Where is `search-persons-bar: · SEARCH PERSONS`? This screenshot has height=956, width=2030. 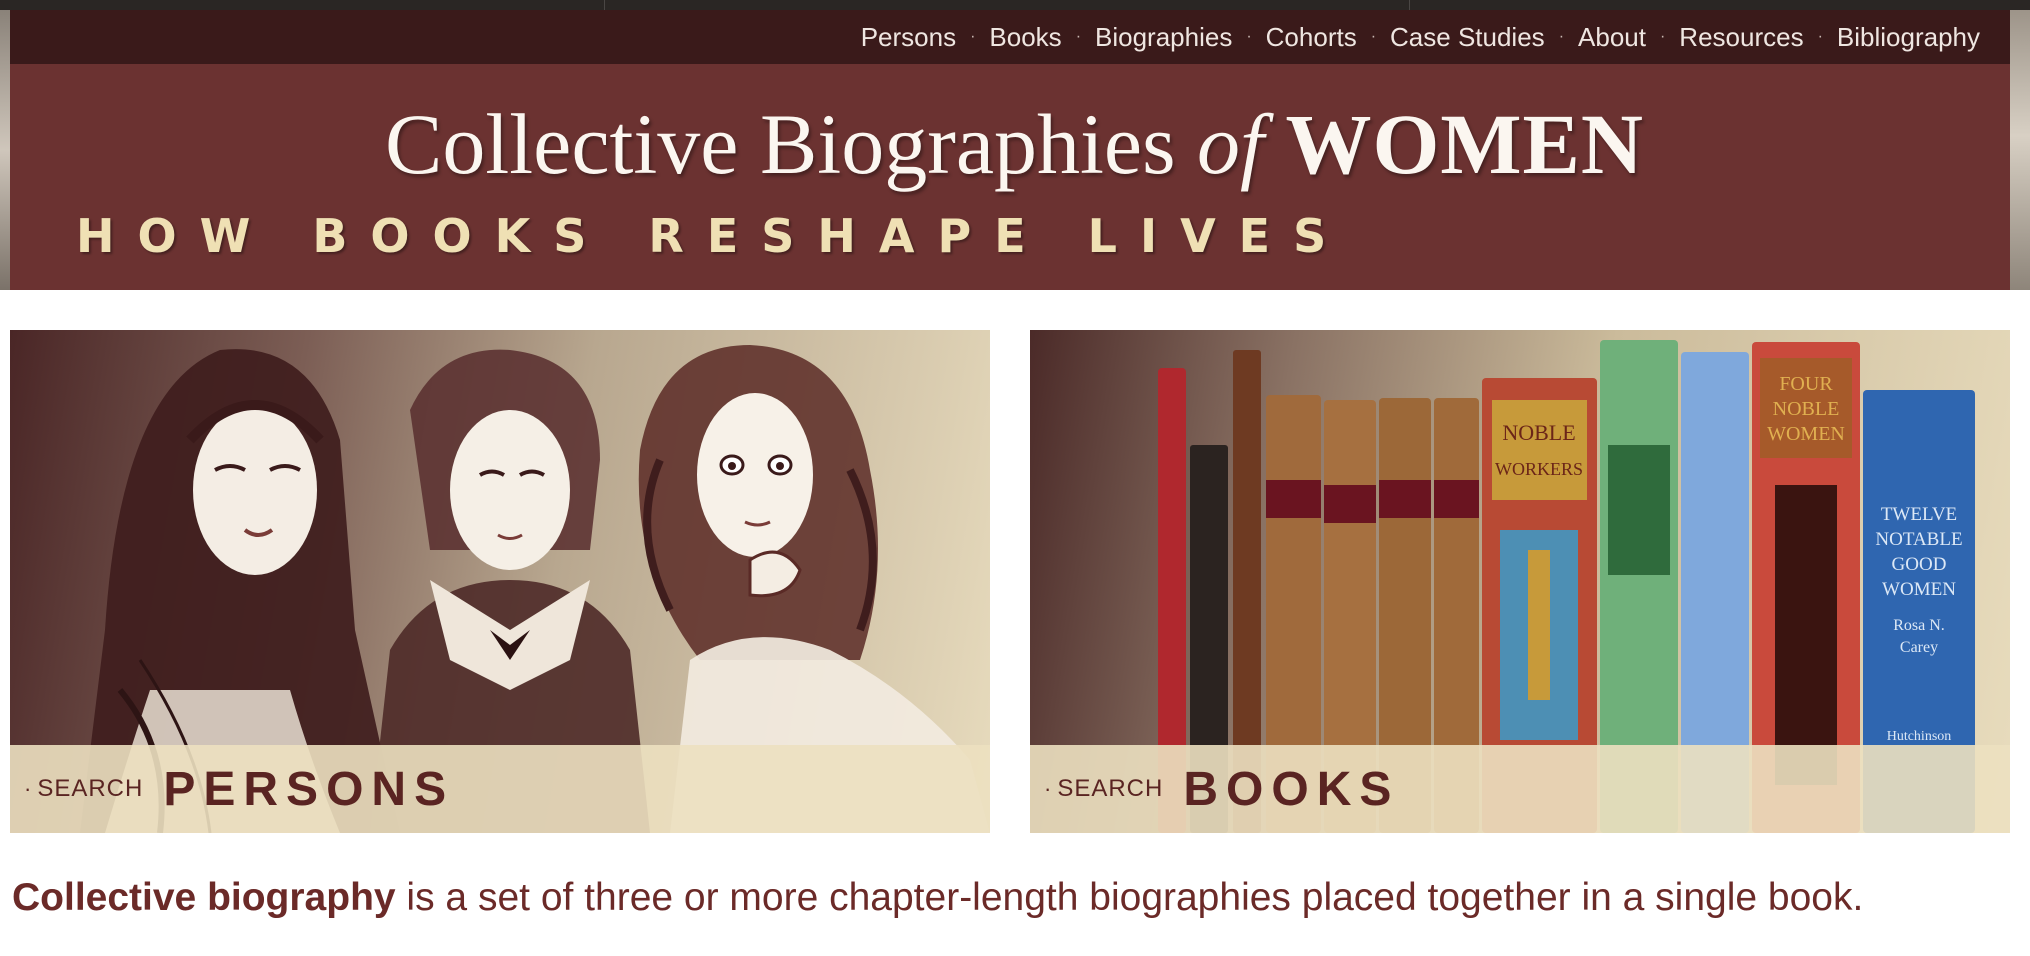
search-persons-bar: · SEARCH PERSONS is located at coordinates (500, 789).